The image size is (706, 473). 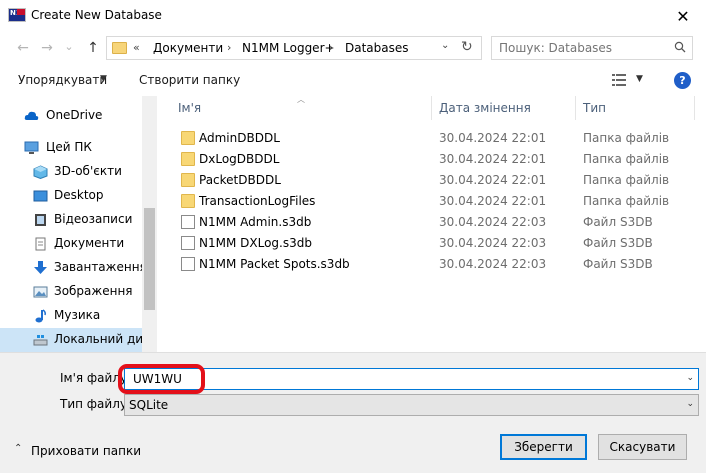 What do you see at coordinates (78, 340) in the screenshot?
I see `sidebar-item-local-disk: Локальний диск` at bounding box center [78, 340].